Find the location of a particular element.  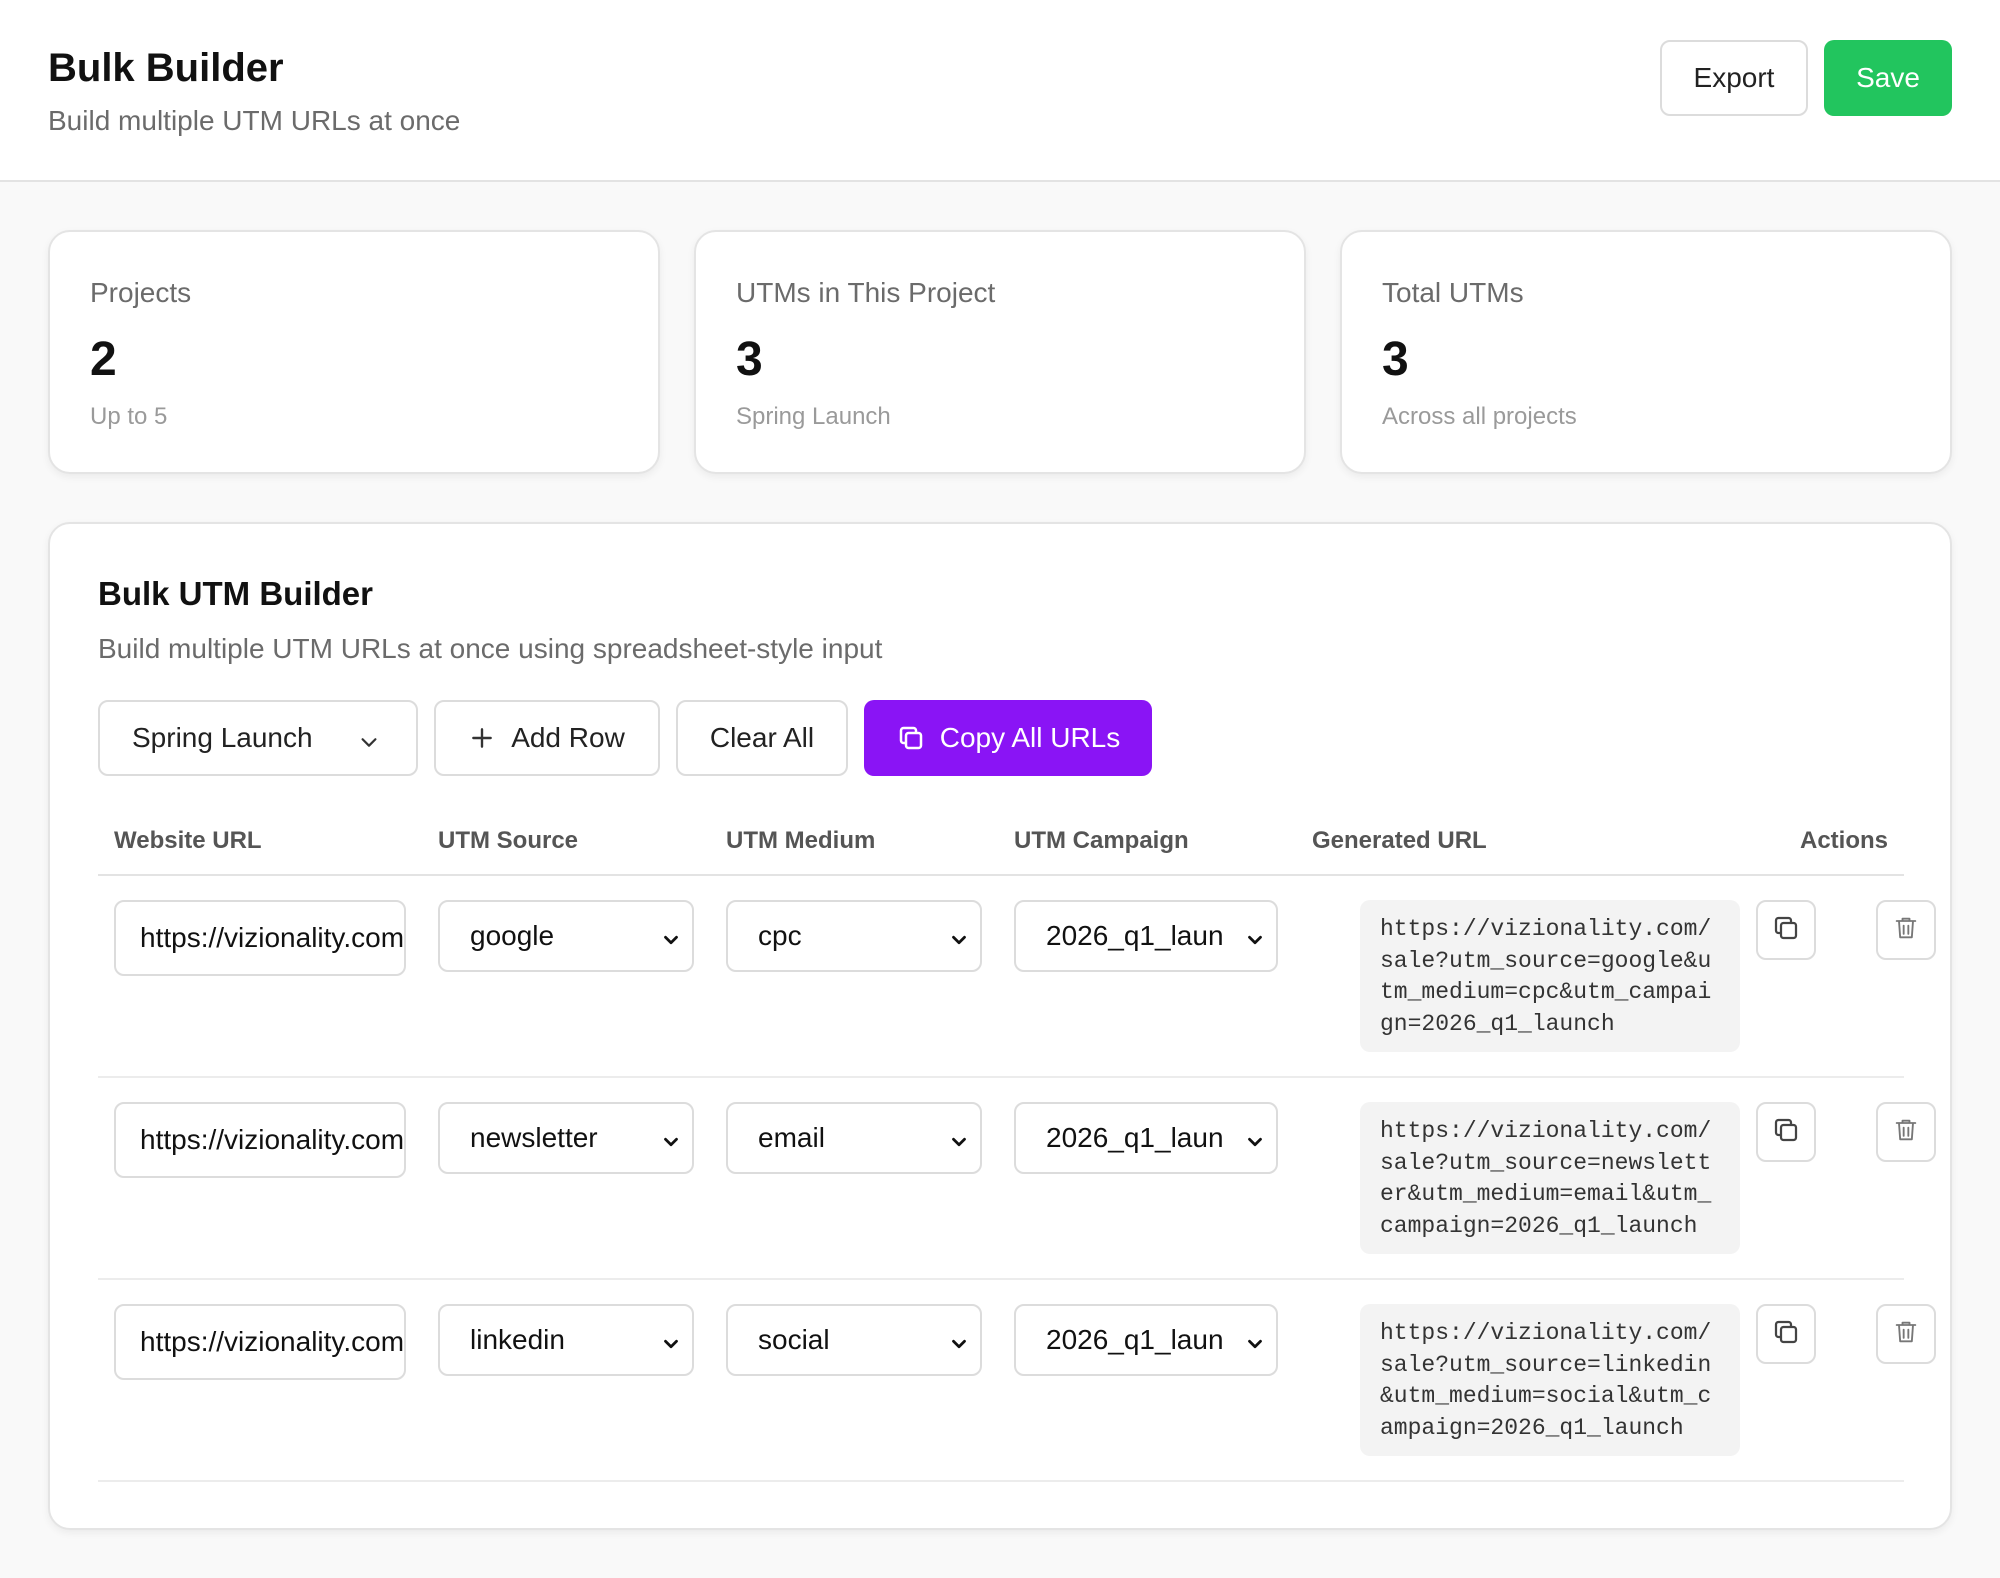

utm-medium-select: email is located at coordinates (854, 1138).